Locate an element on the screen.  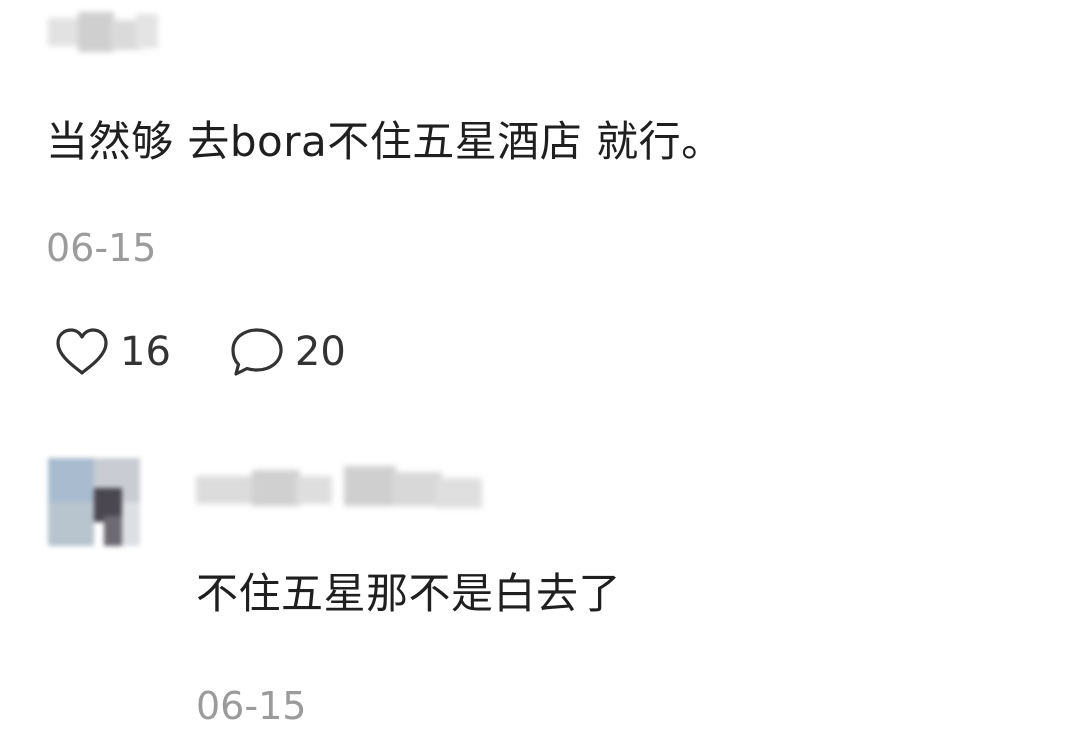
reply-count: 20 is located at coordinates (320, 352).